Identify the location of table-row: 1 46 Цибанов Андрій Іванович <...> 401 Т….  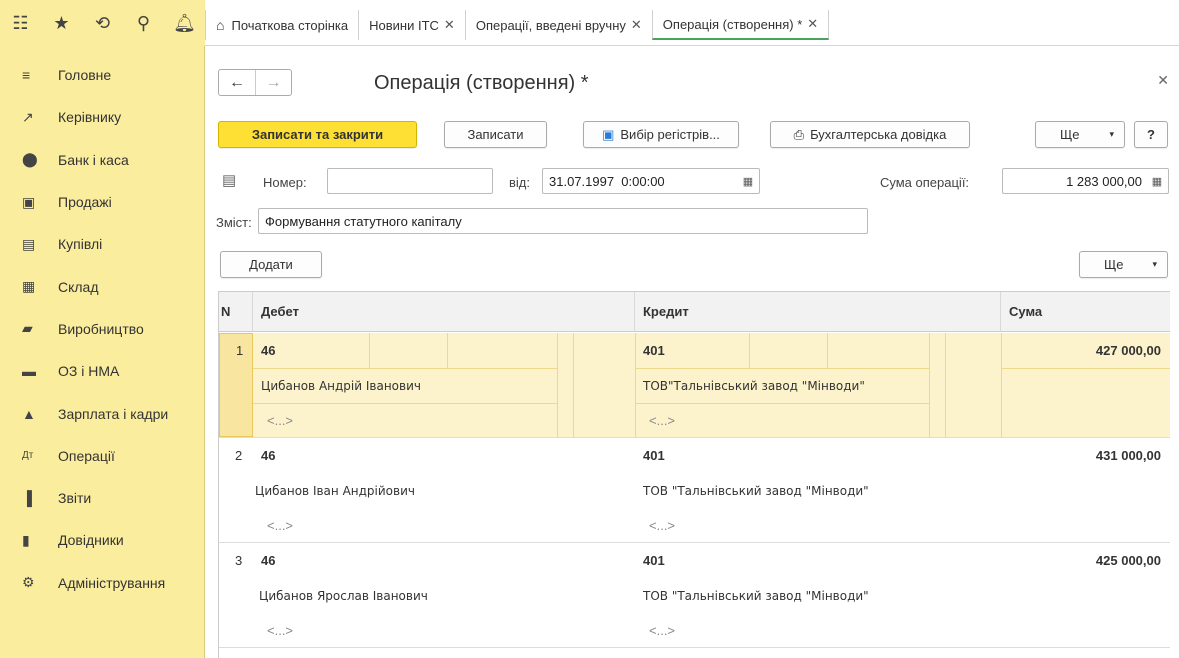
(694, 385).